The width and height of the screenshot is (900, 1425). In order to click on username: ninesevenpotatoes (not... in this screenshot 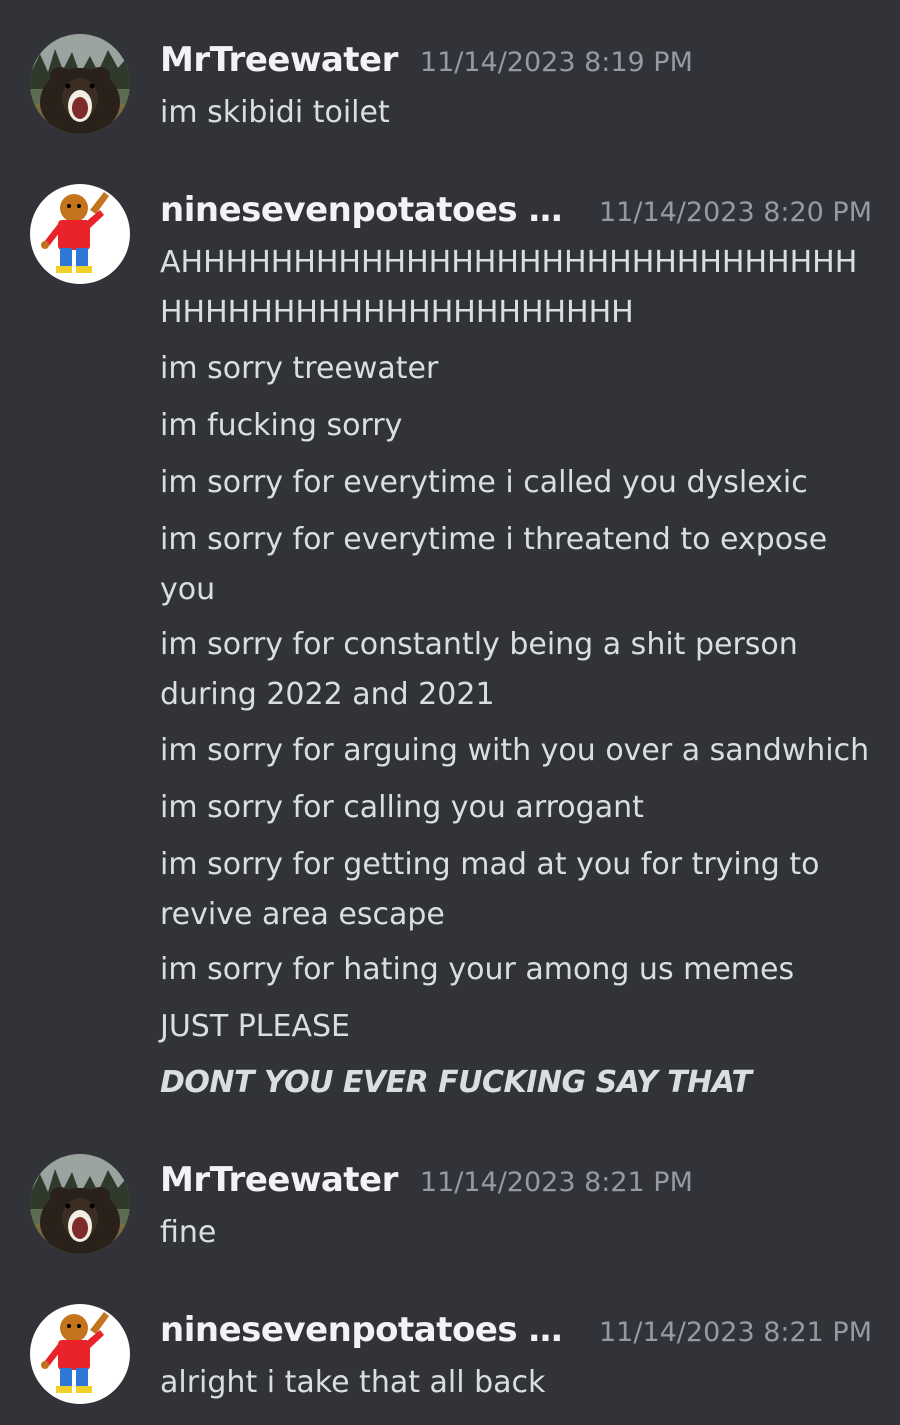, I will do `click(368, 1330)`.